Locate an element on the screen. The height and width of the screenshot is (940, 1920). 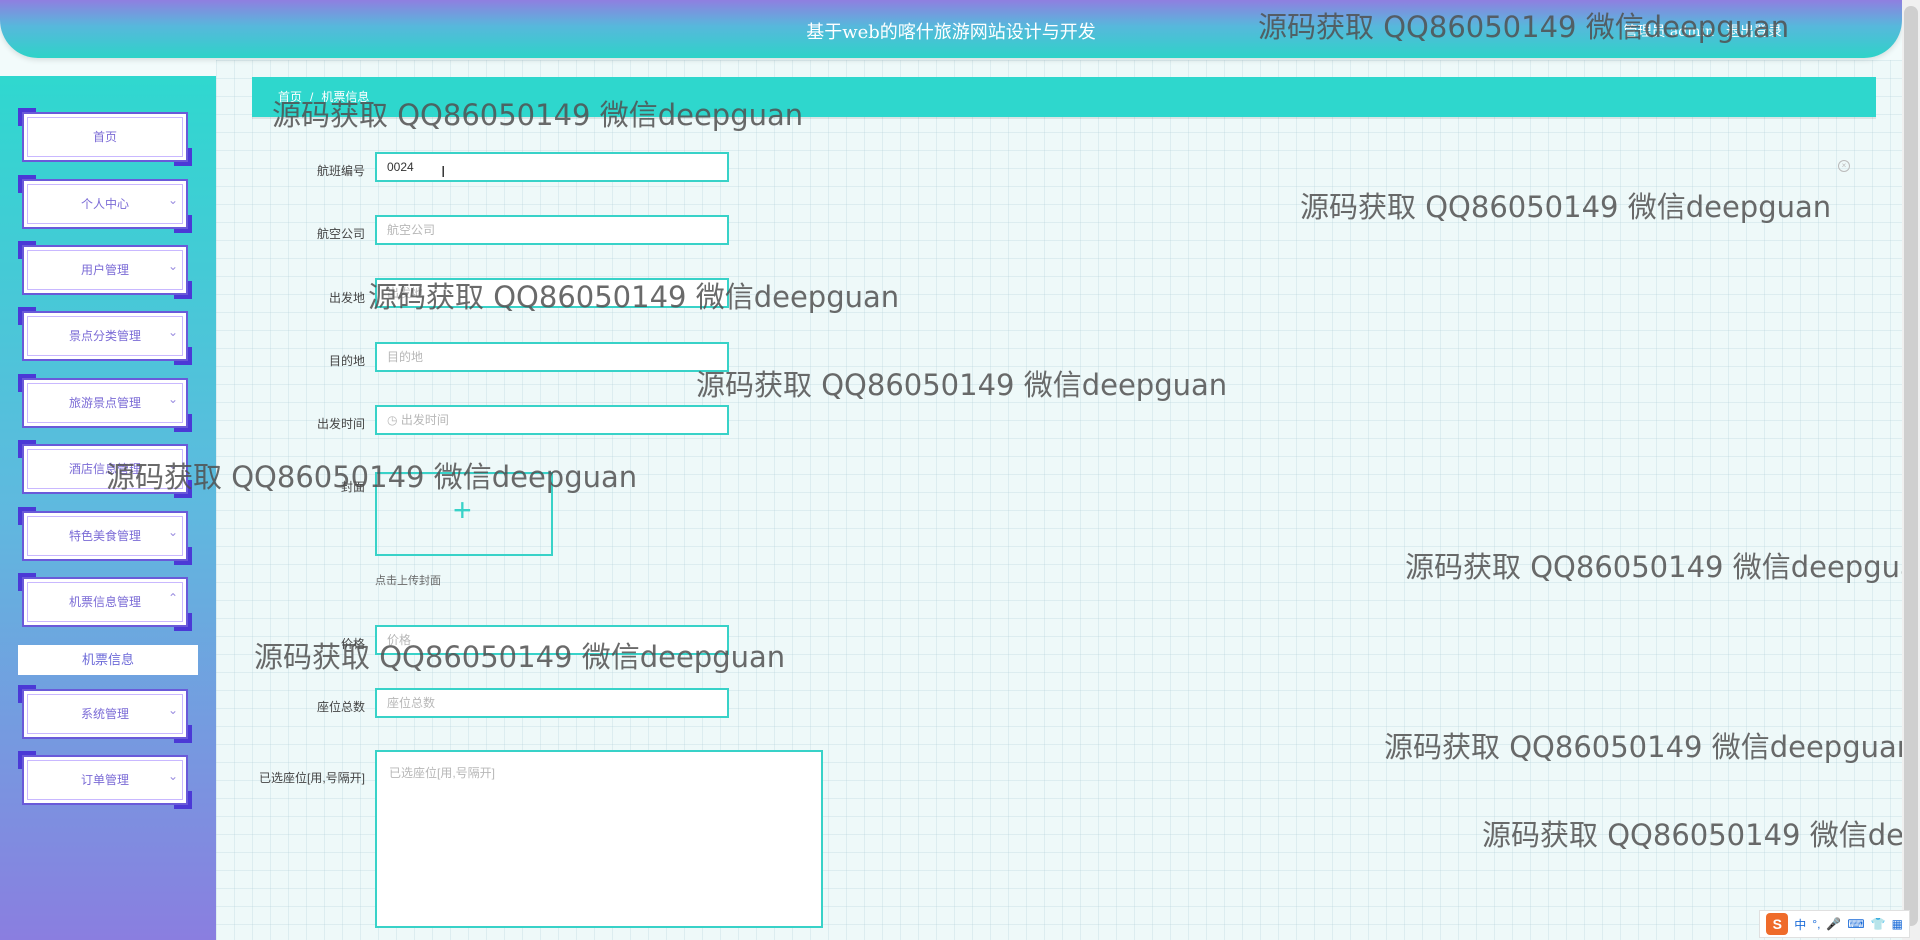
airline-input: 航空公司 is located at coordinates (552, 230).